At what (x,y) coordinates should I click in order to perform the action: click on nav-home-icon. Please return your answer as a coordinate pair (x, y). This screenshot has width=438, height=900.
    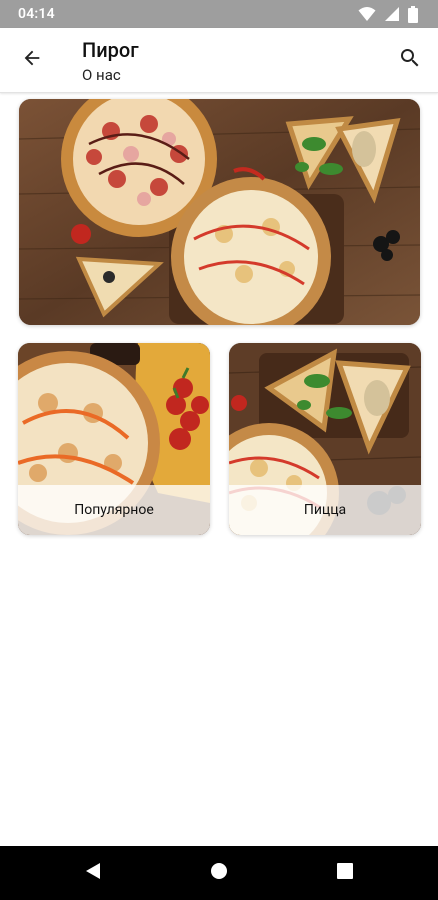
    Looking at the image, I should click on (219, 873).